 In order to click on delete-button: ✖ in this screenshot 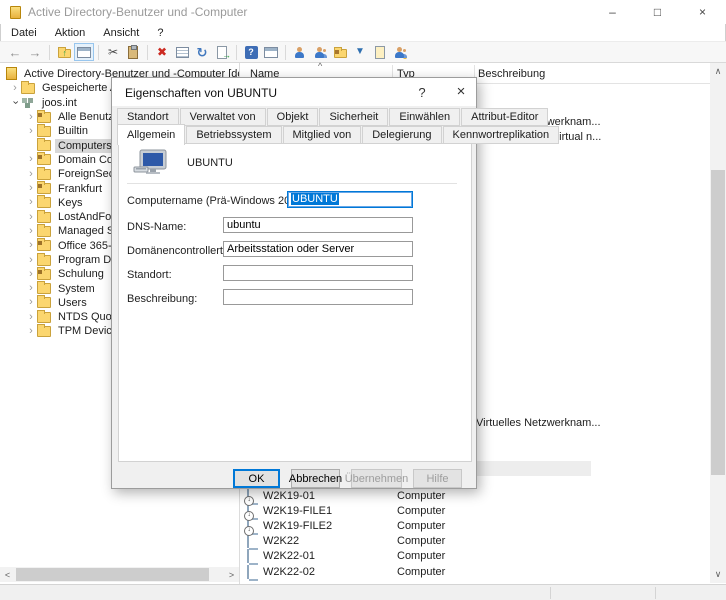, I will do `click(162, 52)`.